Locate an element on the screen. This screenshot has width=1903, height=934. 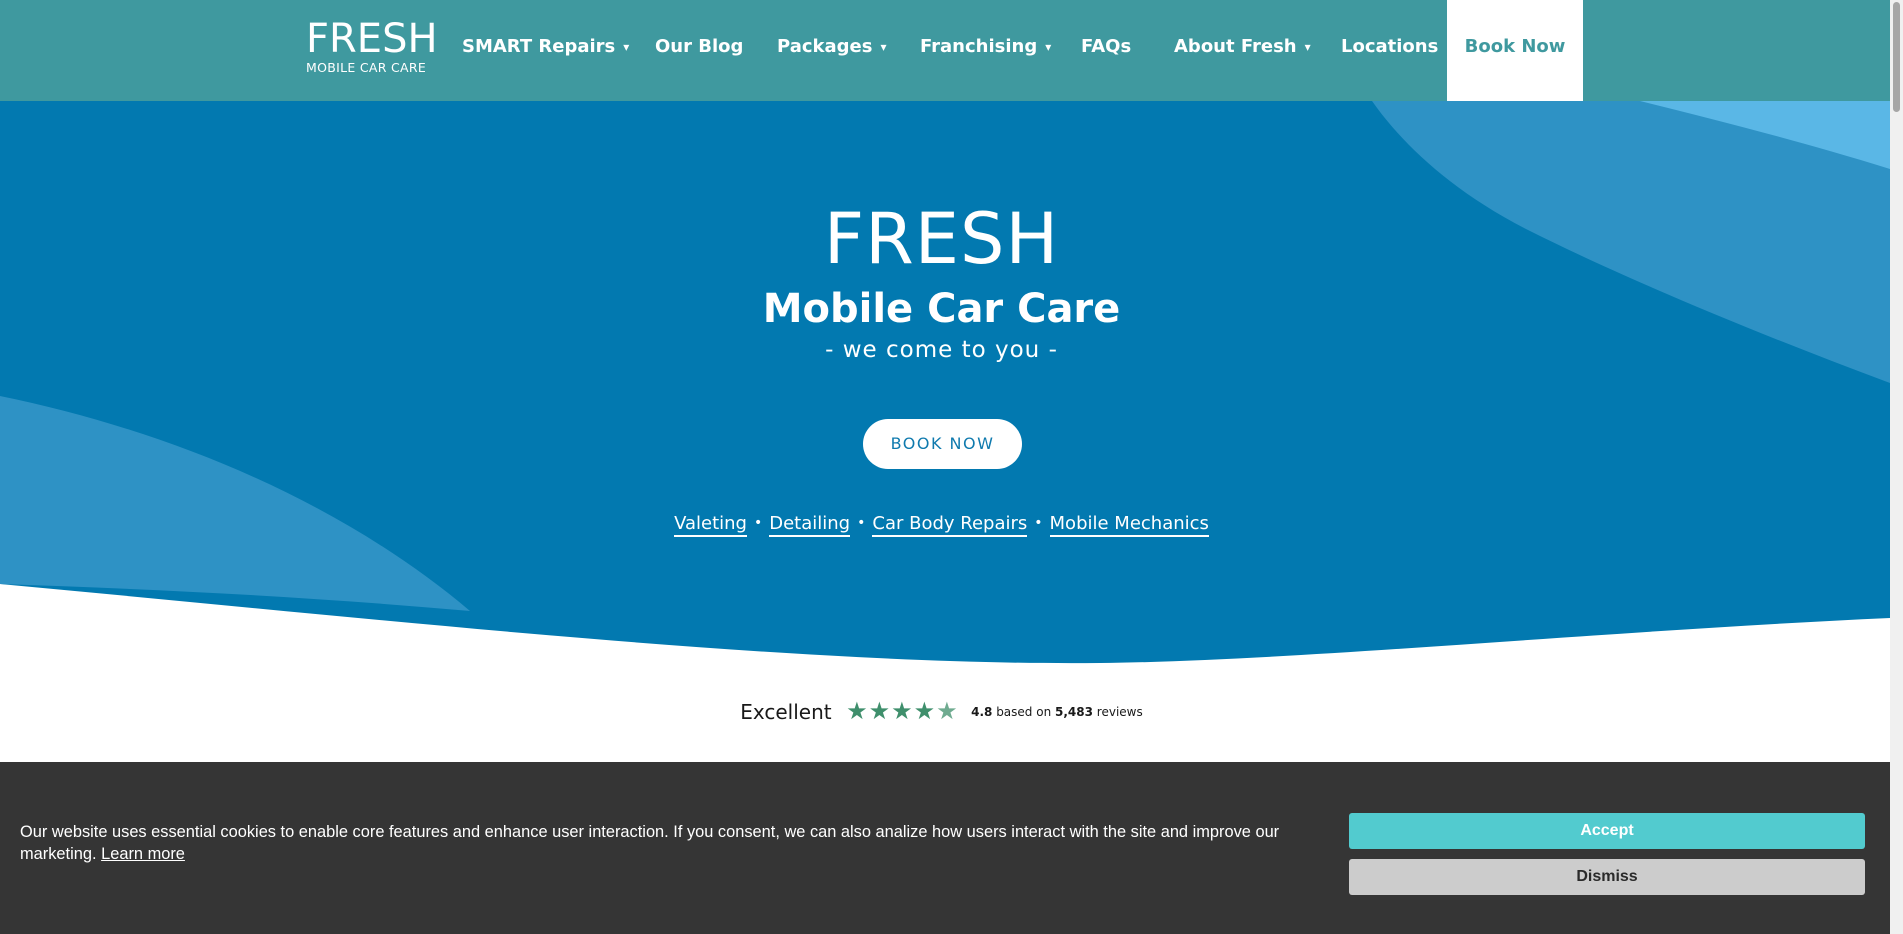
service-link-car-body-repairs: Car Body Repairs is located at coordinates (950, 525).